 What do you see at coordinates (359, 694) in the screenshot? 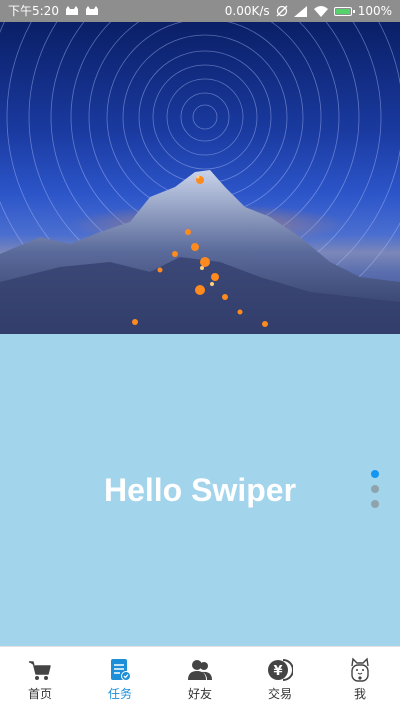
I see `tab-me-label: 我` at bounding box center [359, 694].